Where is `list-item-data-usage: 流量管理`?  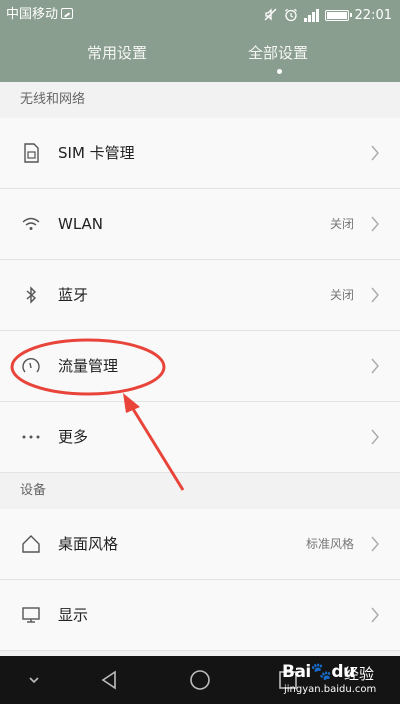 list-item-data-usage: 流量管理 is located at coordinates (200, 366).